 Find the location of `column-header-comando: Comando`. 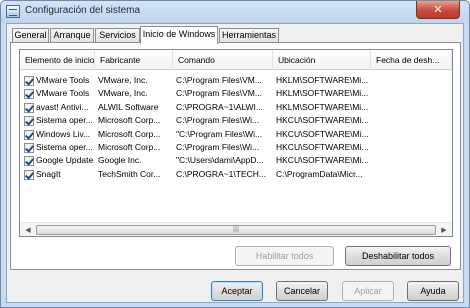

column-header-comando: Comando is located at coordinates (223, 60).